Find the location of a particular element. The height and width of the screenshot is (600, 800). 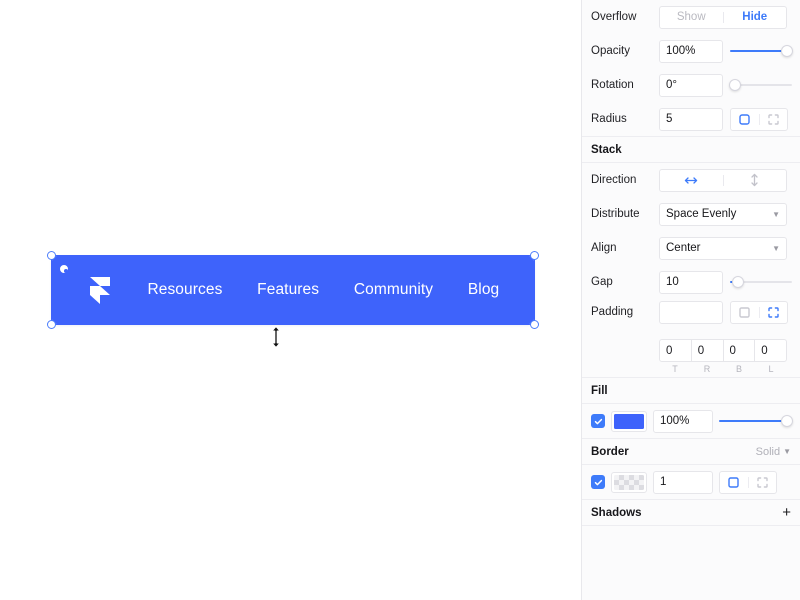

direction-segmented-control is located at coordinates (723, 180).